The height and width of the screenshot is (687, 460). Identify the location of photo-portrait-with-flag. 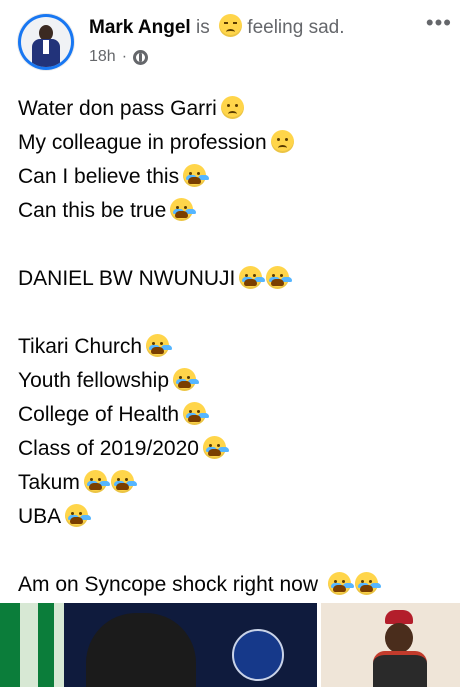
(158, 645).